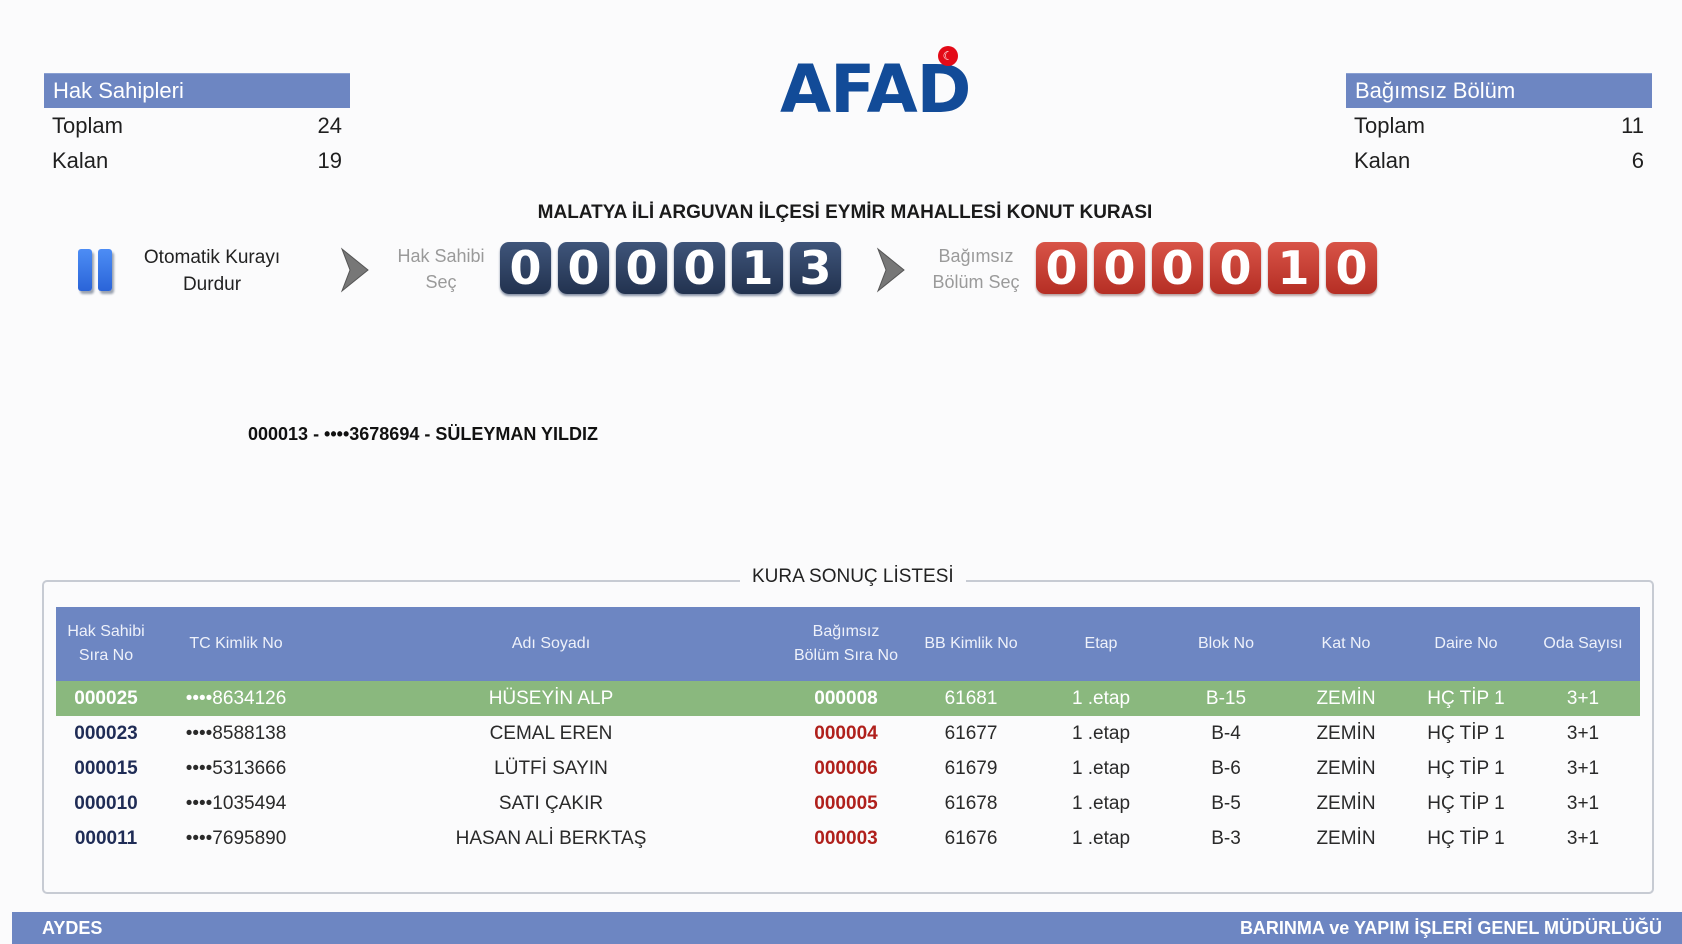 This screenshot has width=1682, height=944. What do you see at coordinates (971, 733) in the screenshot?
I see `table-cell: 61677` at bounding box center [971, 733].